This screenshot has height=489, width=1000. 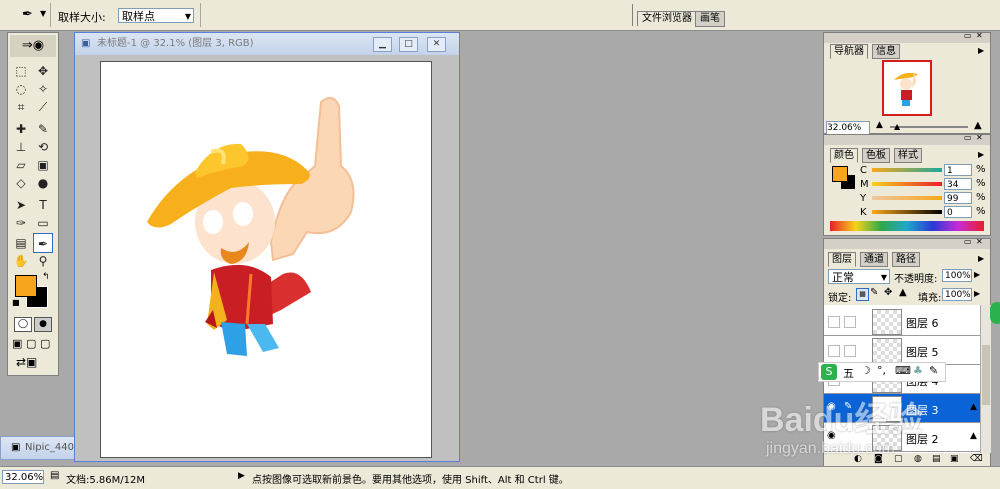 What do you see at coordinates (879, 125) in the screenshot?
I see `zoom-out-icon: ▲` at bounding box center [879, 125].